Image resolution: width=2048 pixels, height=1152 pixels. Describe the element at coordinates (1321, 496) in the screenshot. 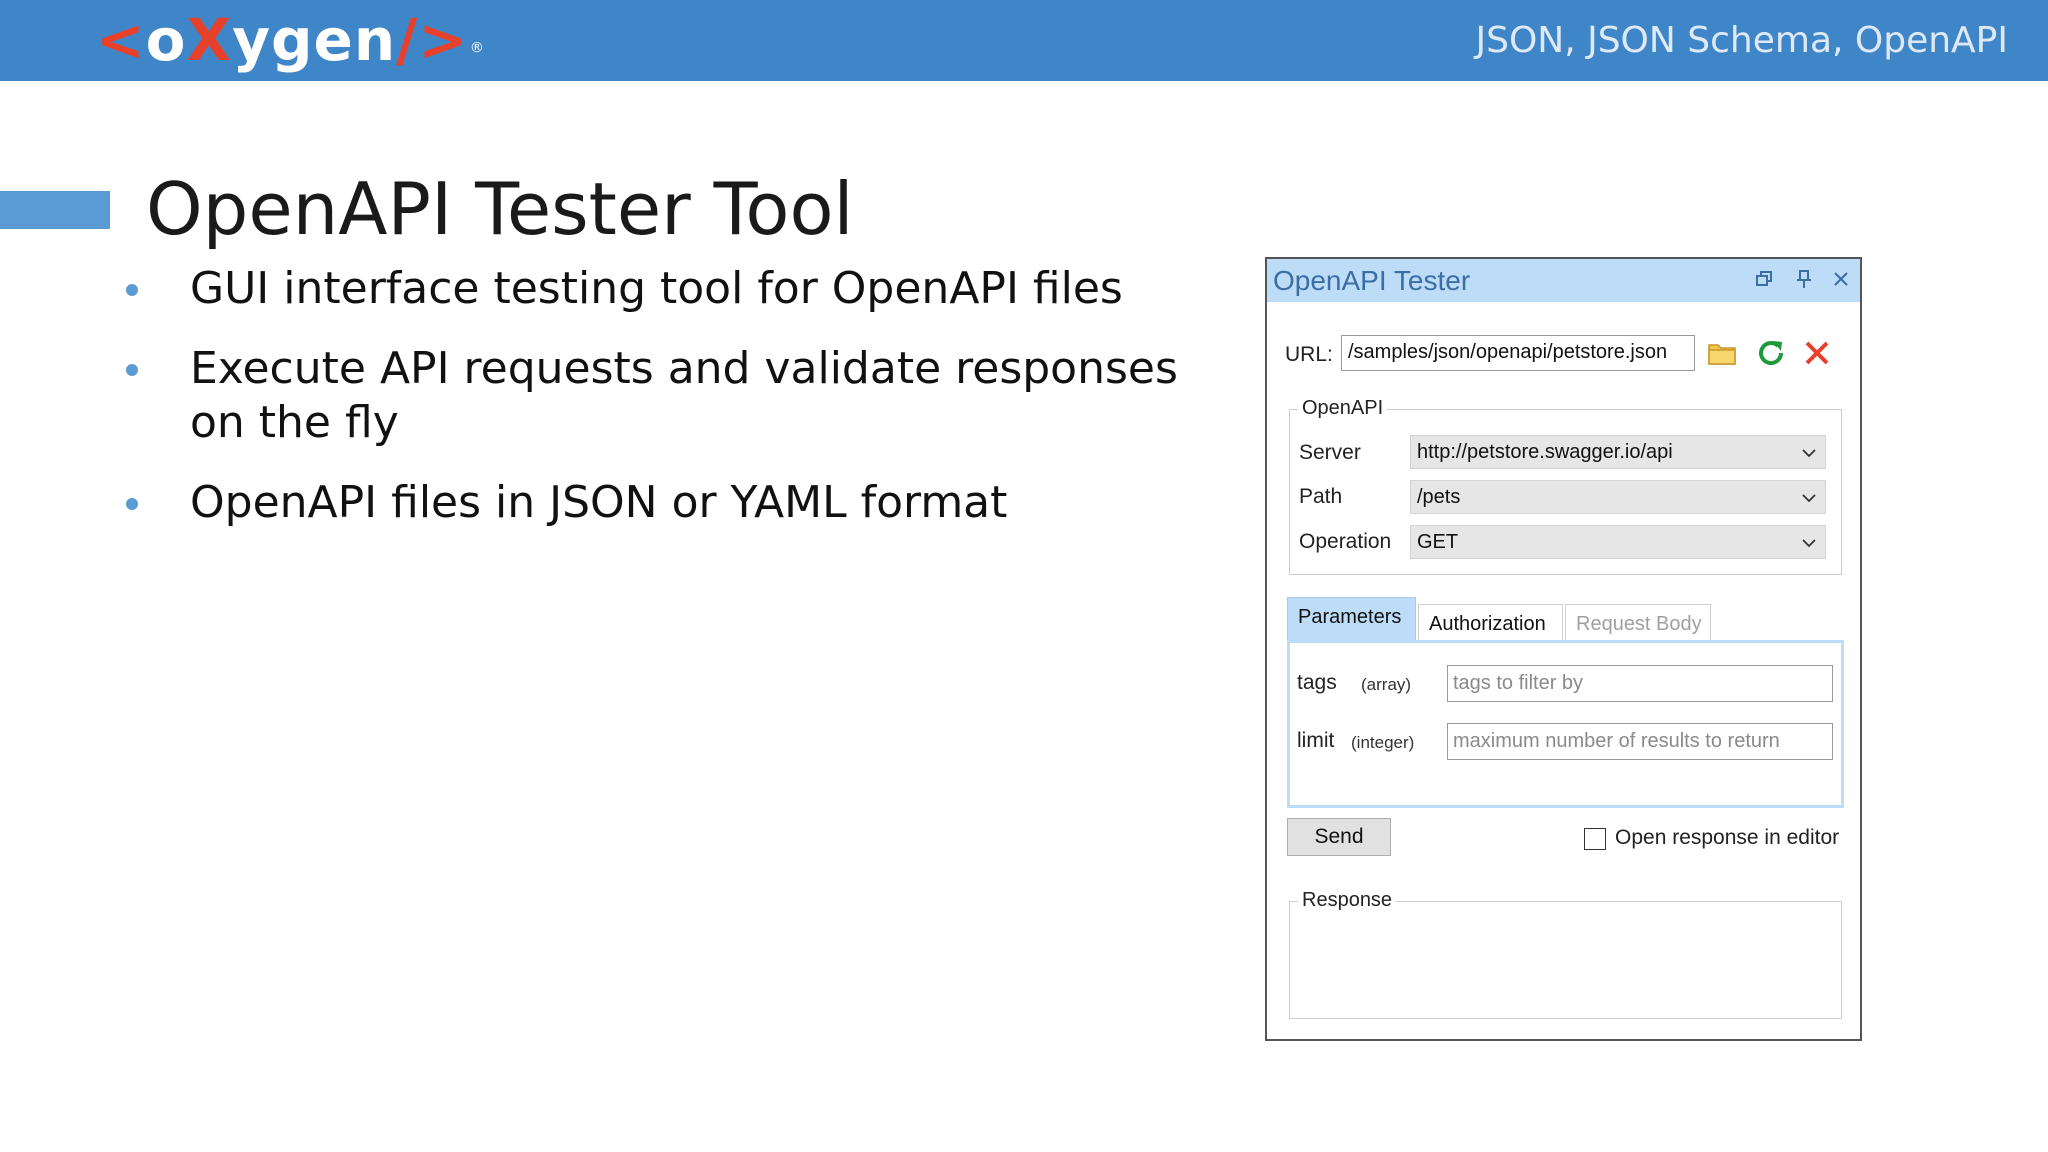

I see `path-label: Path` at that location.